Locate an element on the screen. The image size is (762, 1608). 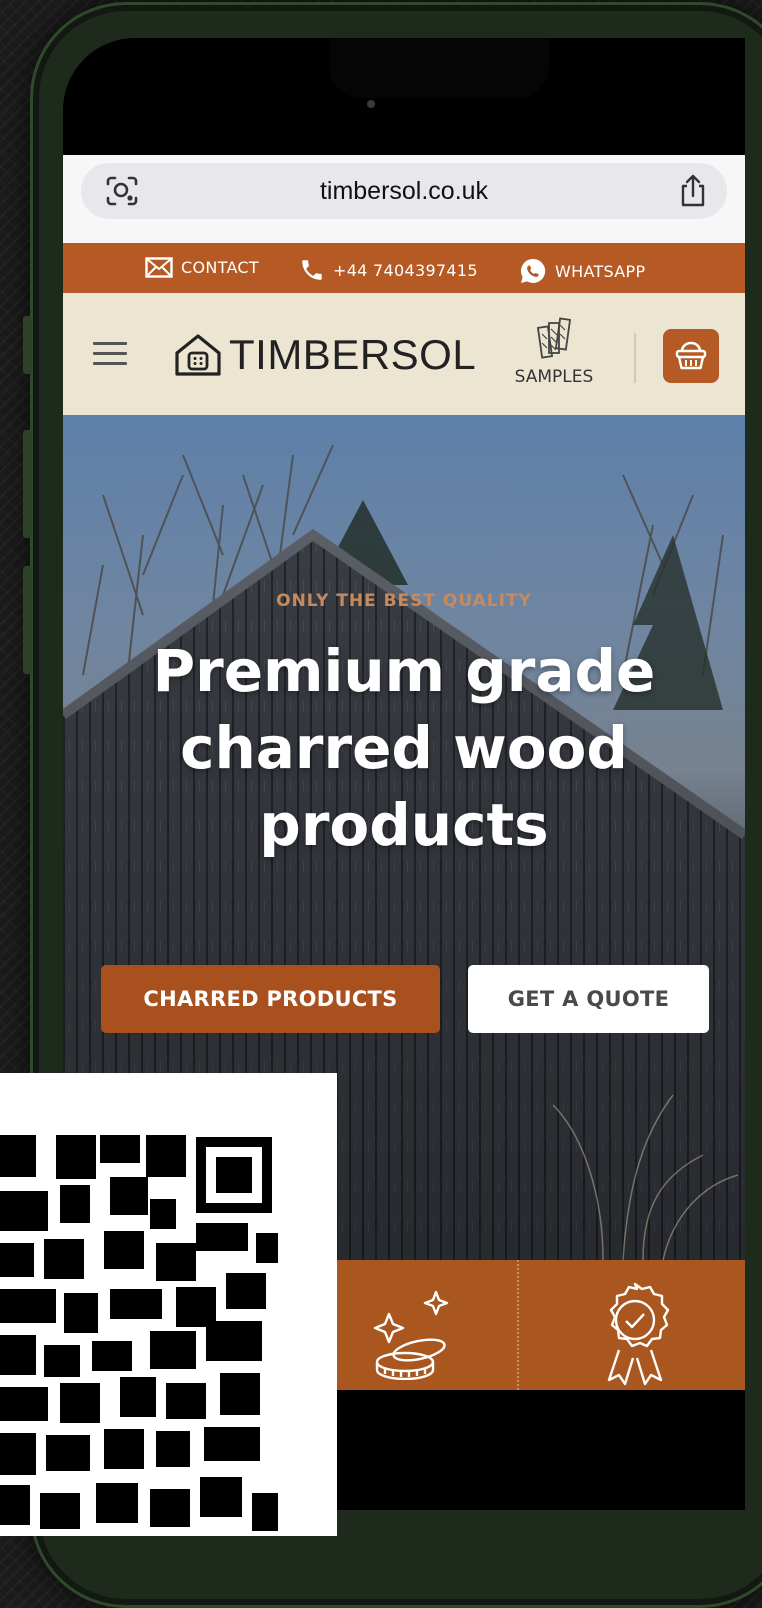
url-text: timbersol.co.uk is located at coordinates (404, 191).